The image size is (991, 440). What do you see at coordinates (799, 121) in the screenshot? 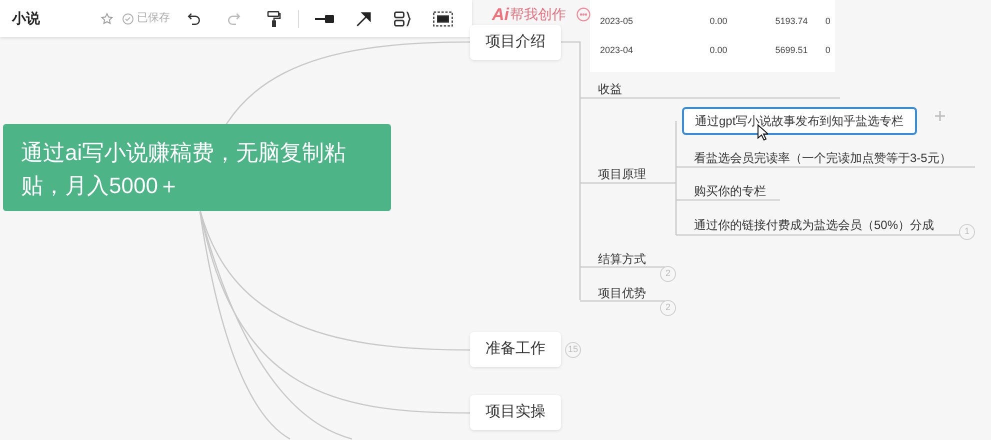
I see `subtopic: 通过gpt写小说故事发布到知乎盐选专栏` at bounding box center [799, 121].